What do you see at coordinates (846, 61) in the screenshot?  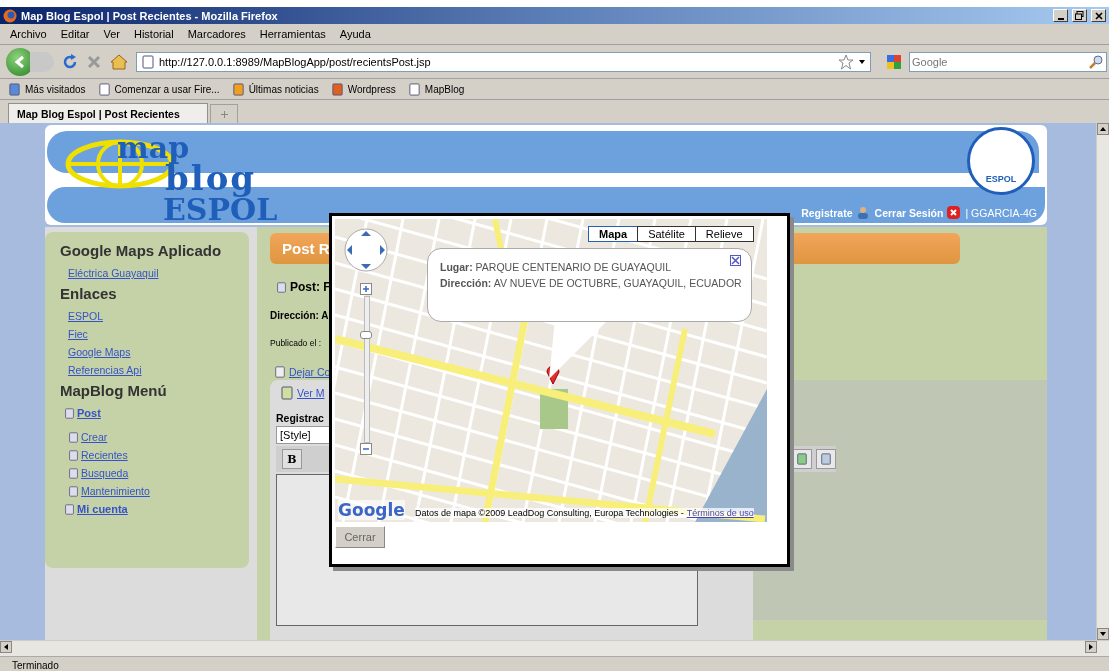 I see `star-icon` at bounding box center [846, 61].